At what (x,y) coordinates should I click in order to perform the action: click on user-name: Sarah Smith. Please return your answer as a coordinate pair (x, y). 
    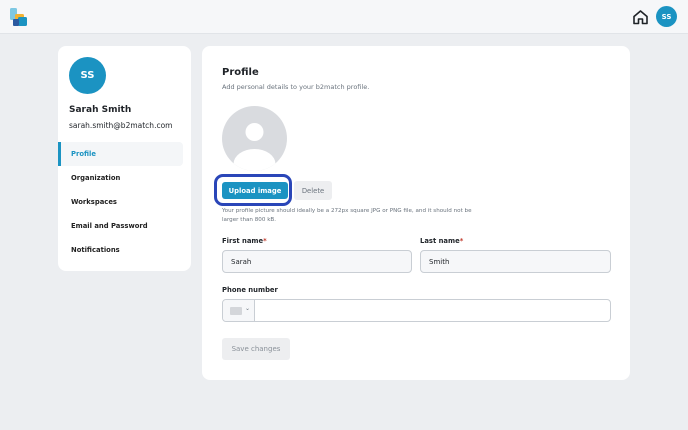
    Looking at the image, I should click on (100, 110).